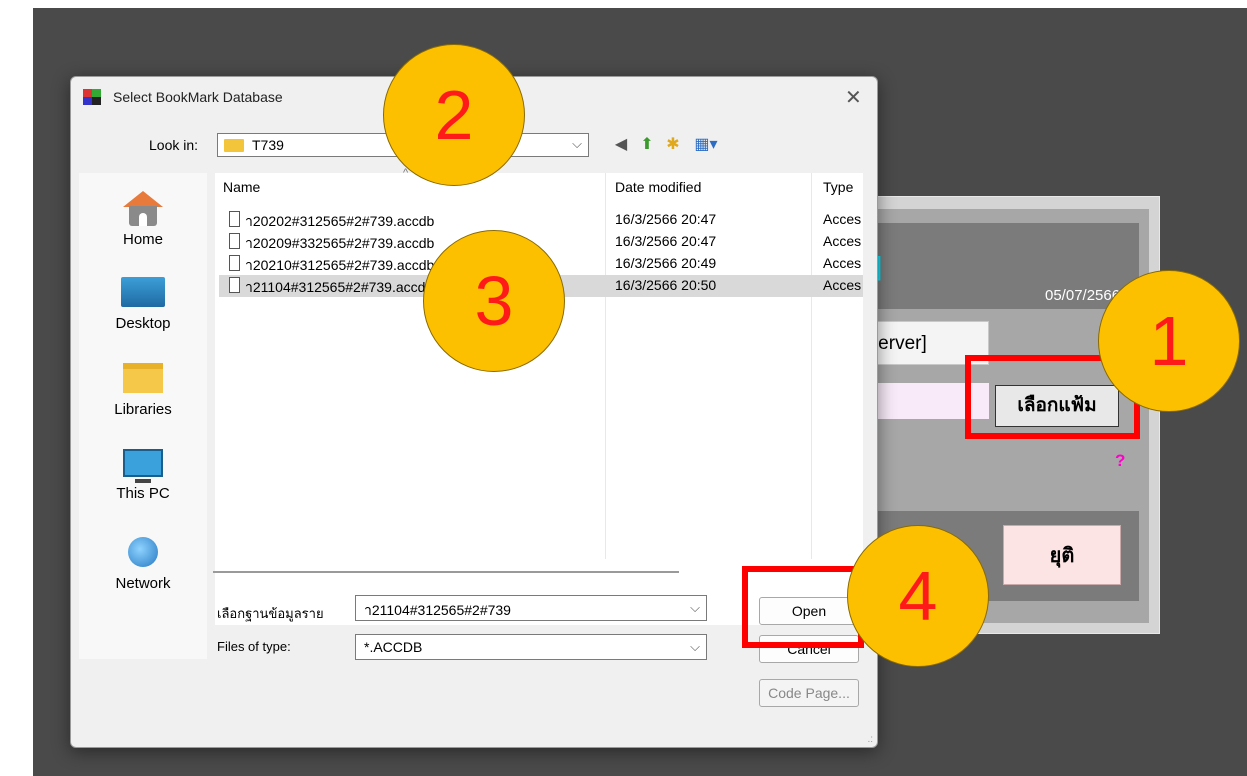 The height and width of the screenshot is (776, 1247). I want to click on place-desktop: Desktop, so click(143, 304).